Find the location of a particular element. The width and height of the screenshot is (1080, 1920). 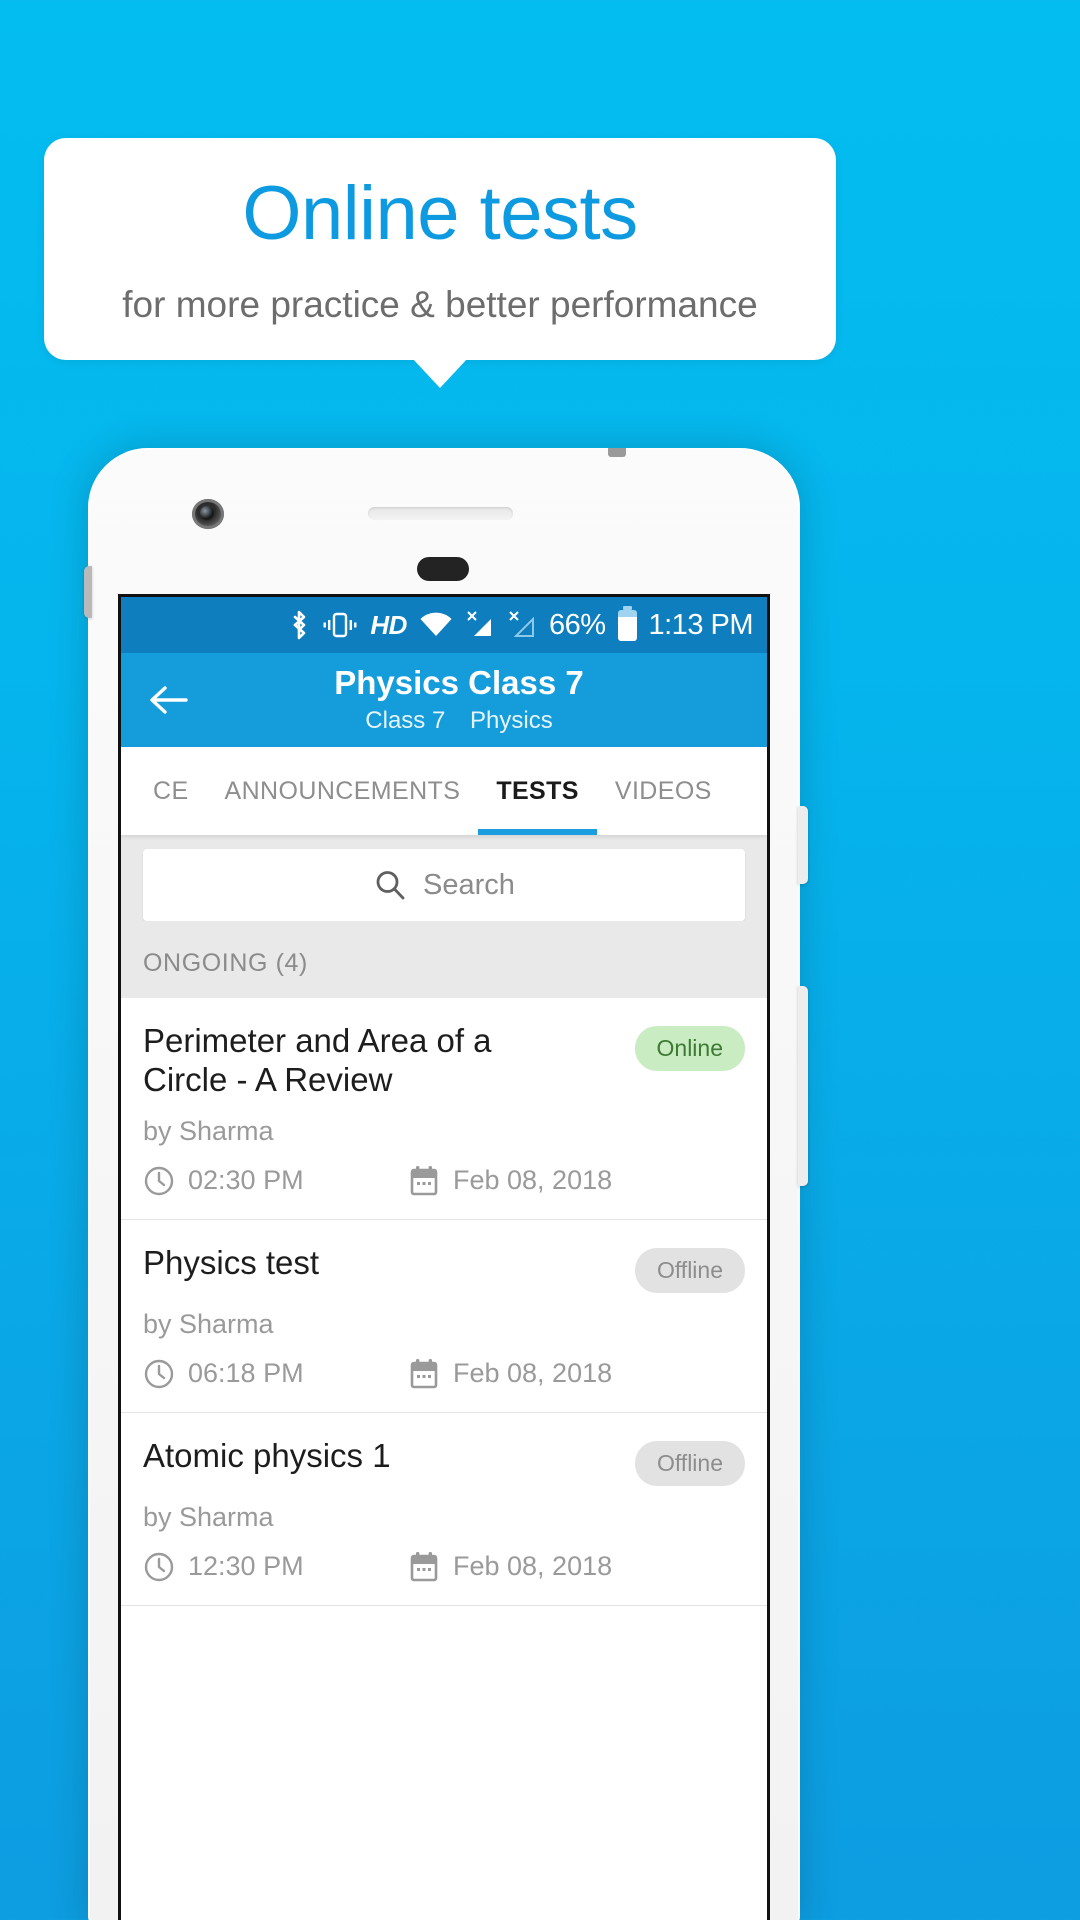

test-time: 12:30 PM is located at coordinates (275, 1567).